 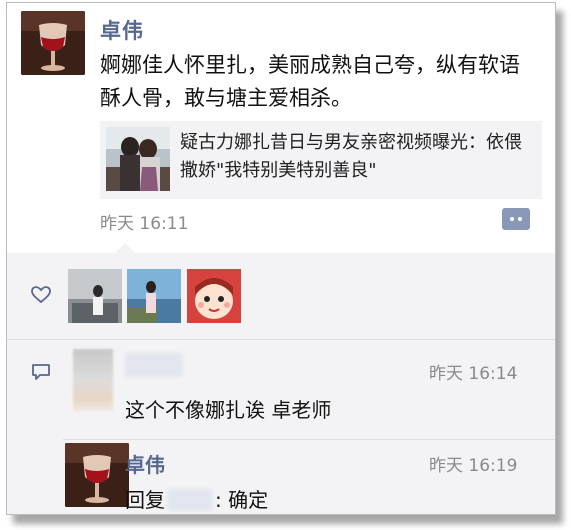 What do you see at coordinates (351, 156) in the screenshot?
I see `article-title: 疑古力娜扎昔日与男友亲密视频曝光：依偎撒娇"我特别美特别善良"` at bounding box center [351, 156].